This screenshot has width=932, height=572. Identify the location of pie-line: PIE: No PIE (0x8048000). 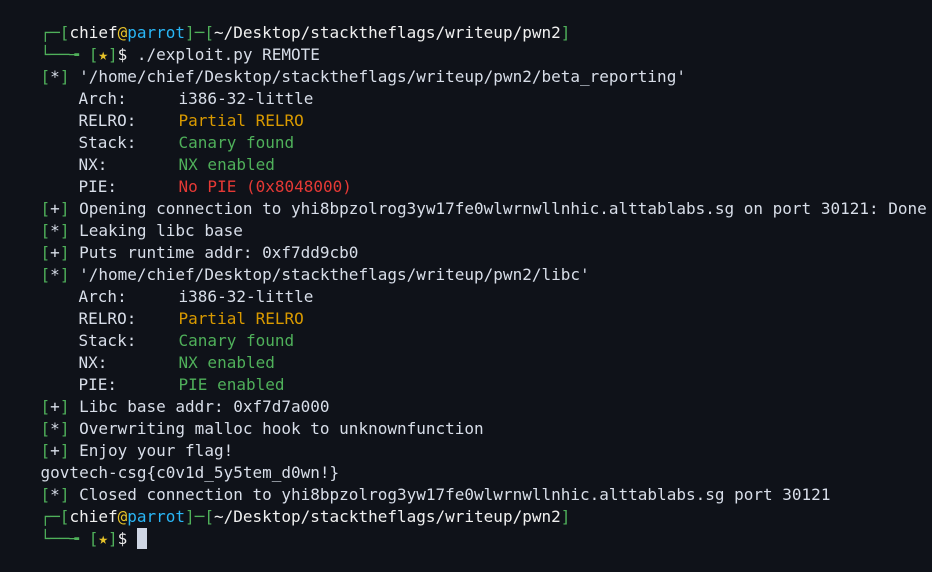
(196, 175).